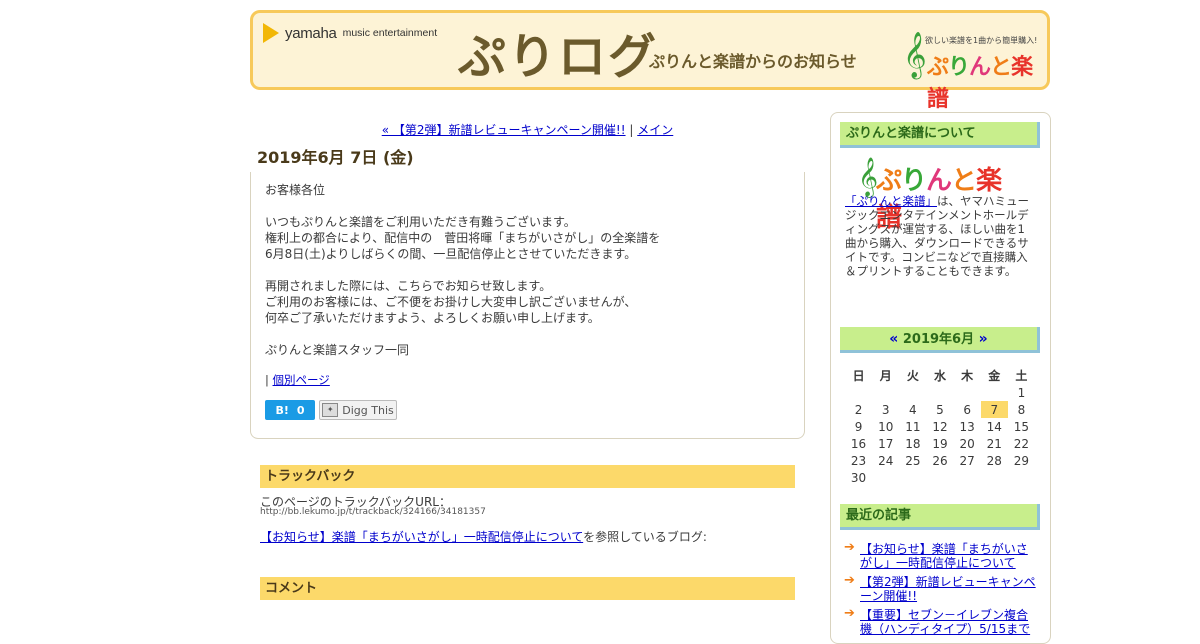 The image size is (1200, 644). I want to click on calendar-weekday: 日, so click(858, 376).